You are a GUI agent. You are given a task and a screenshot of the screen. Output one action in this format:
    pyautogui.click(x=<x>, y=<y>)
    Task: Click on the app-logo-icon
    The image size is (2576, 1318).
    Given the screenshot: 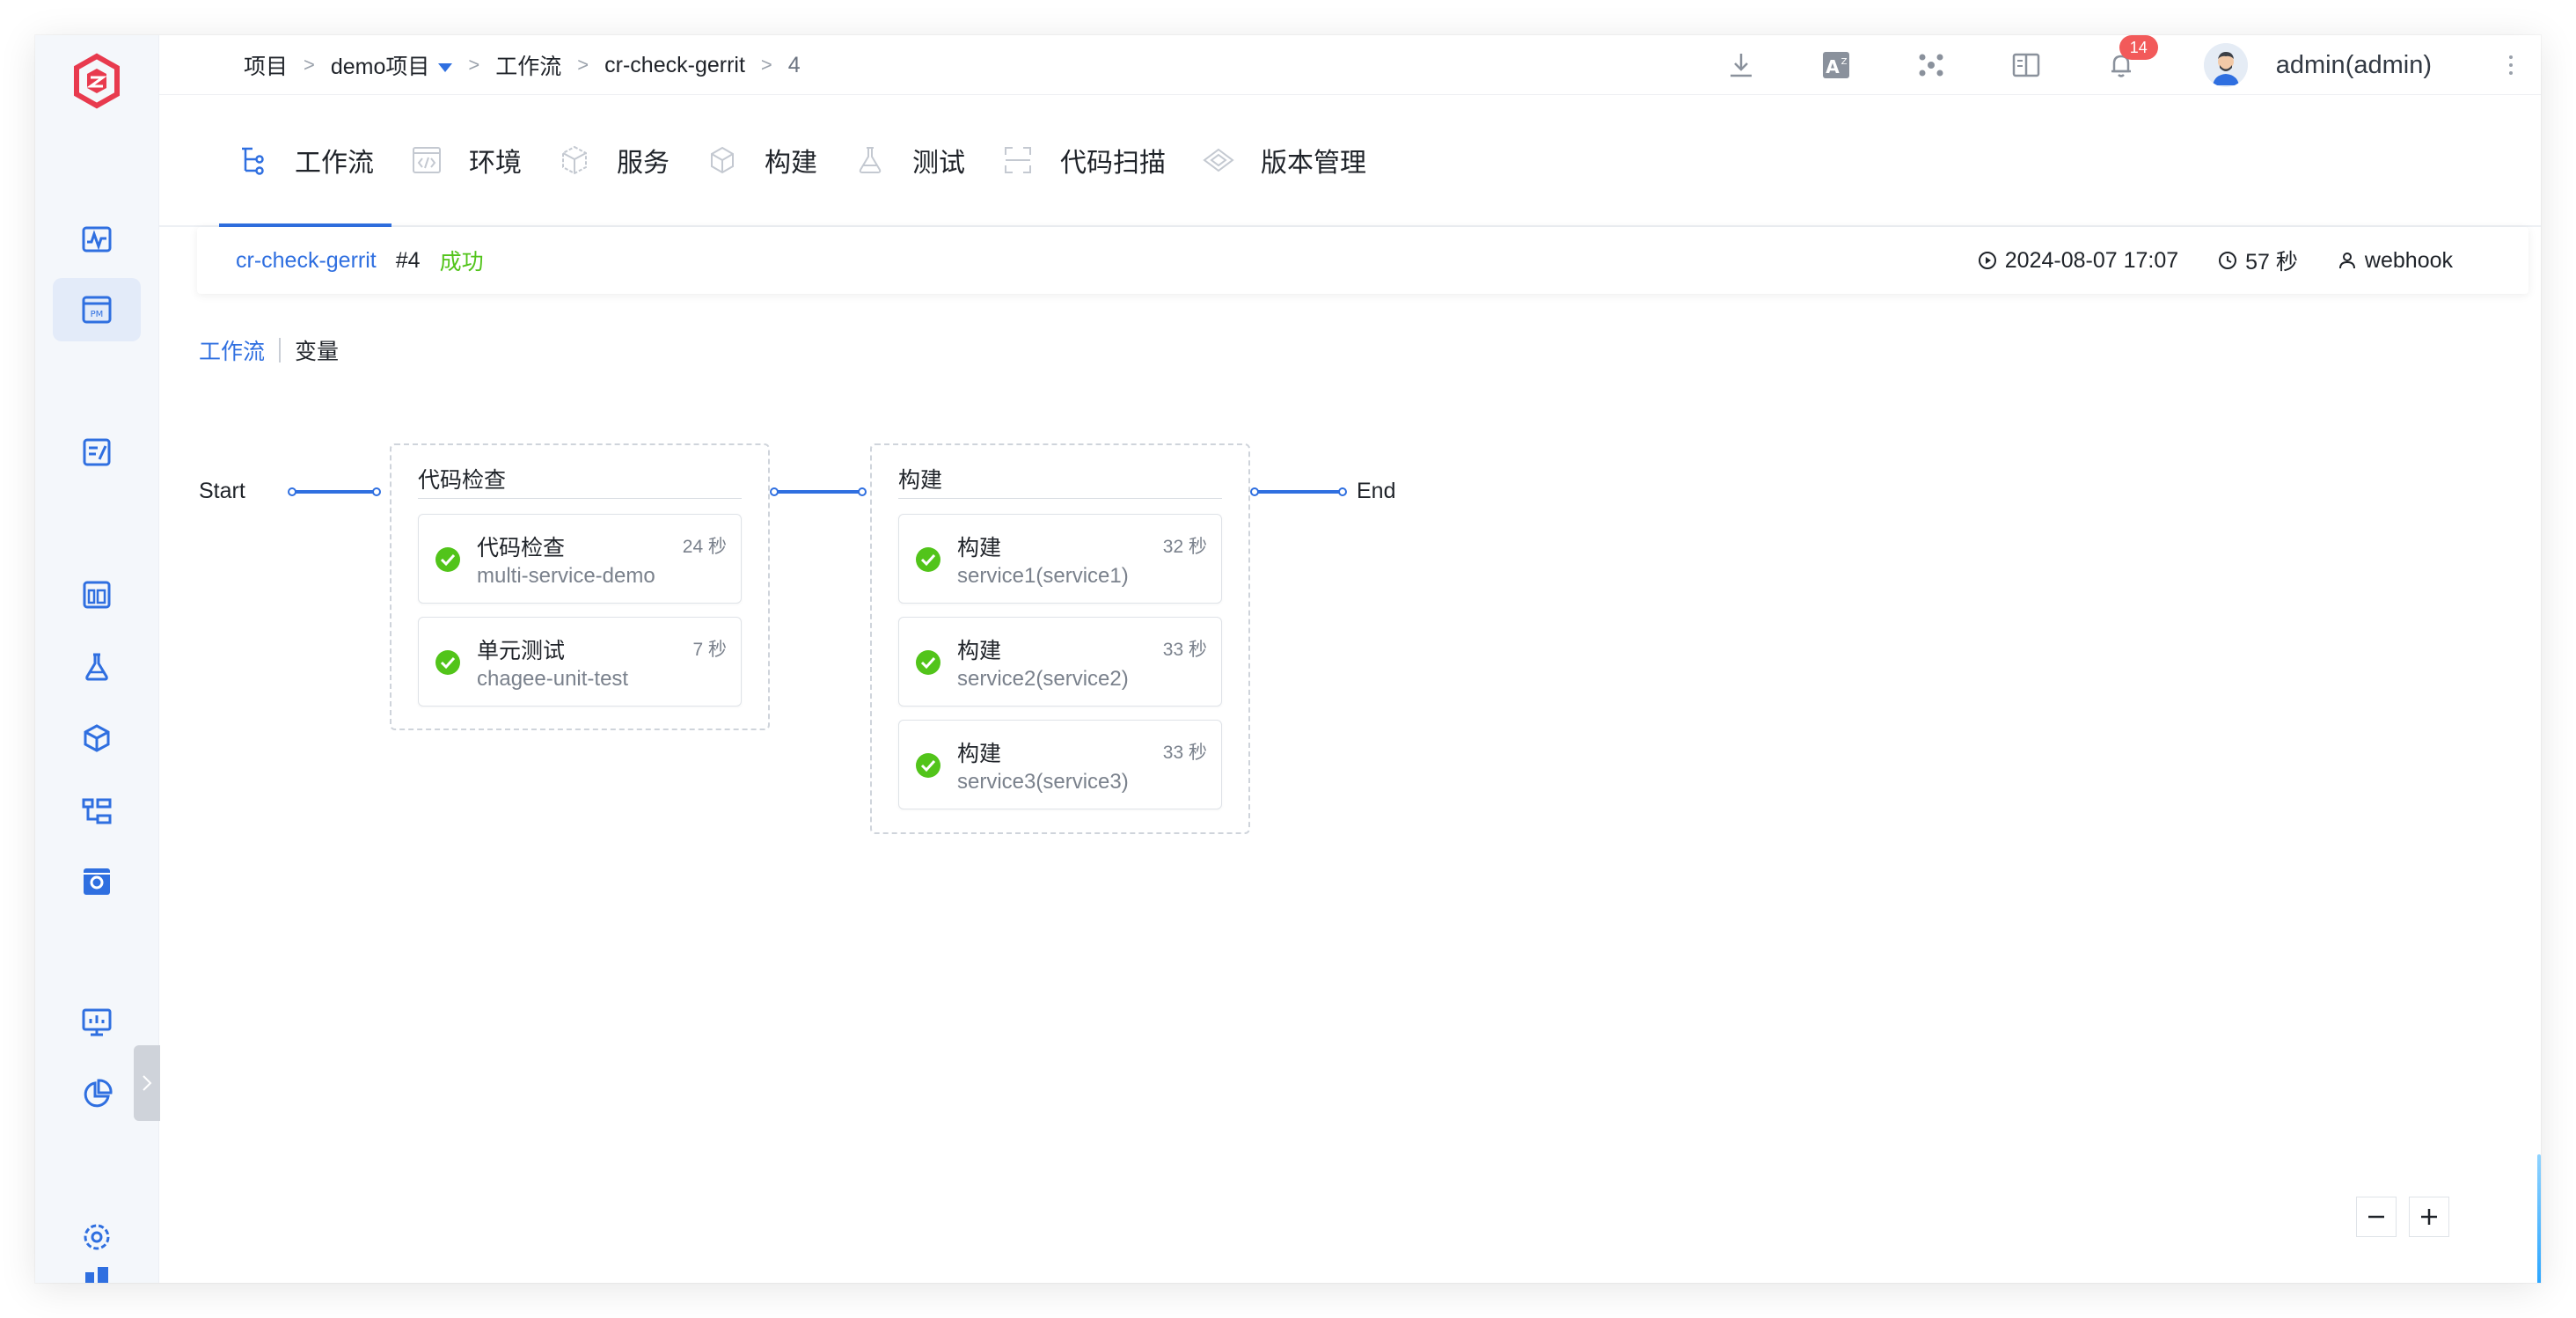 What is the action you would take?
    pyautogui.click(x=96, y=83)
    